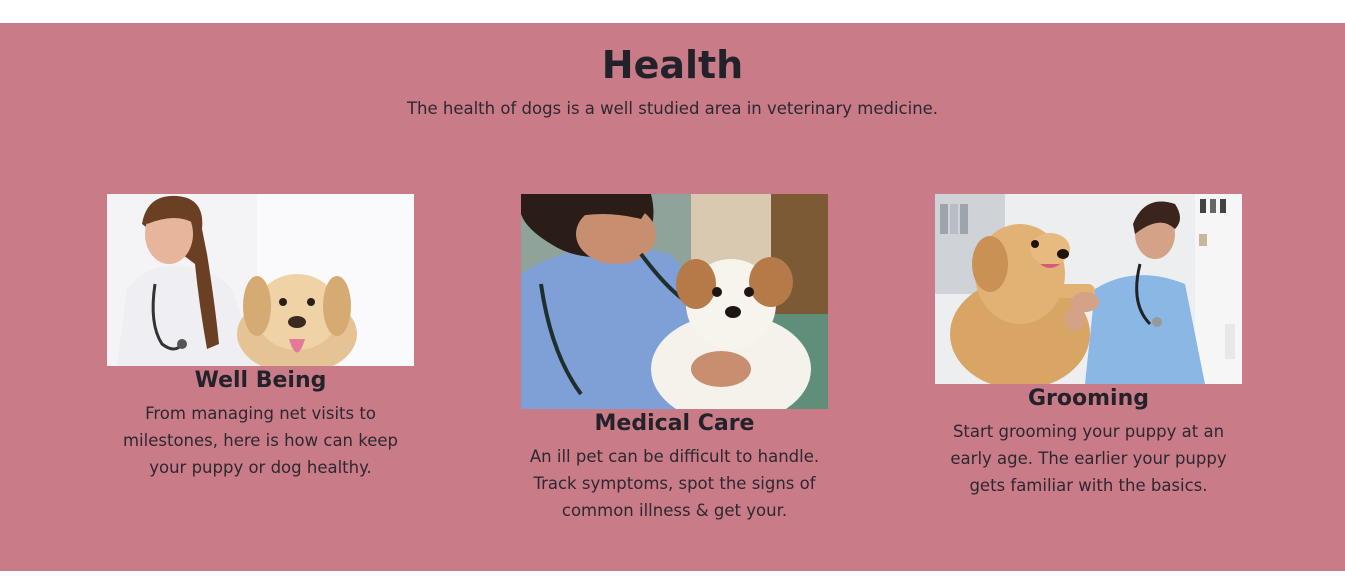  What do you see at coordinates (260, 280) in the screenshot?
I see `vet-woman-with-labrador-photo` at bounding box center [260, 280].